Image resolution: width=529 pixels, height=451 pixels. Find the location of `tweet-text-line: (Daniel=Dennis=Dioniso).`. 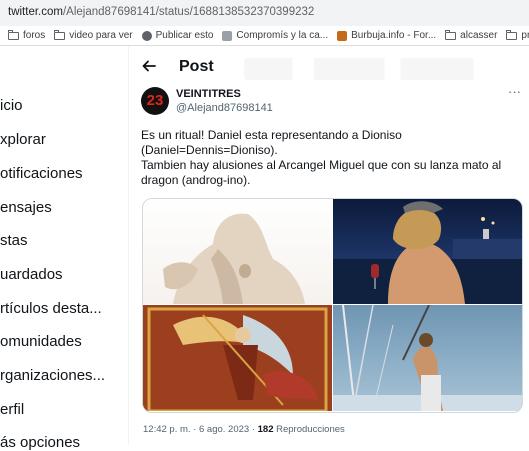

tweet-text-line: (Daniel=Dennis=Dioniso). is located at coordinates (209, 150).